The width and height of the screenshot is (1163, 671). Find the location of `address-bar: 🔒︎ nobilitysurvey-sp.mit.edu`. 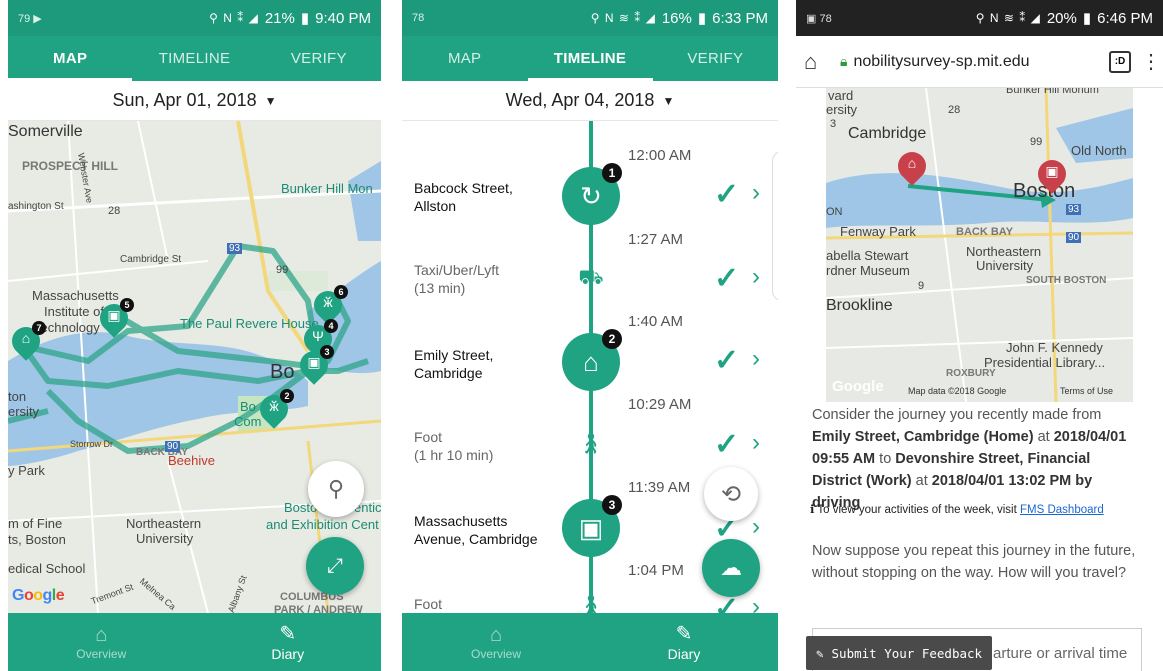

address-bar: 🔒︎ nobilitysurvey-sp.mit.edu is located at coordinates (969, 62).